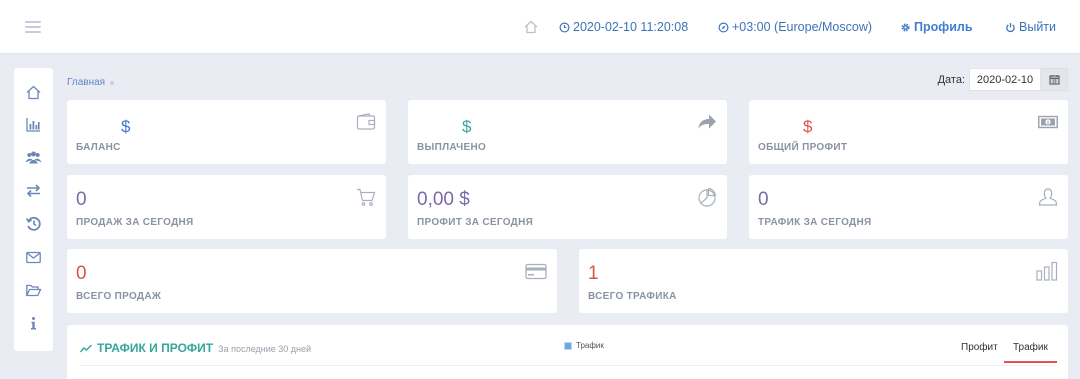 The height and width of the screenshot is (379, 1080). Describe the element at coordinates (763, 199) in the screenshot. I see `traffic-today-value: 0` at that location.